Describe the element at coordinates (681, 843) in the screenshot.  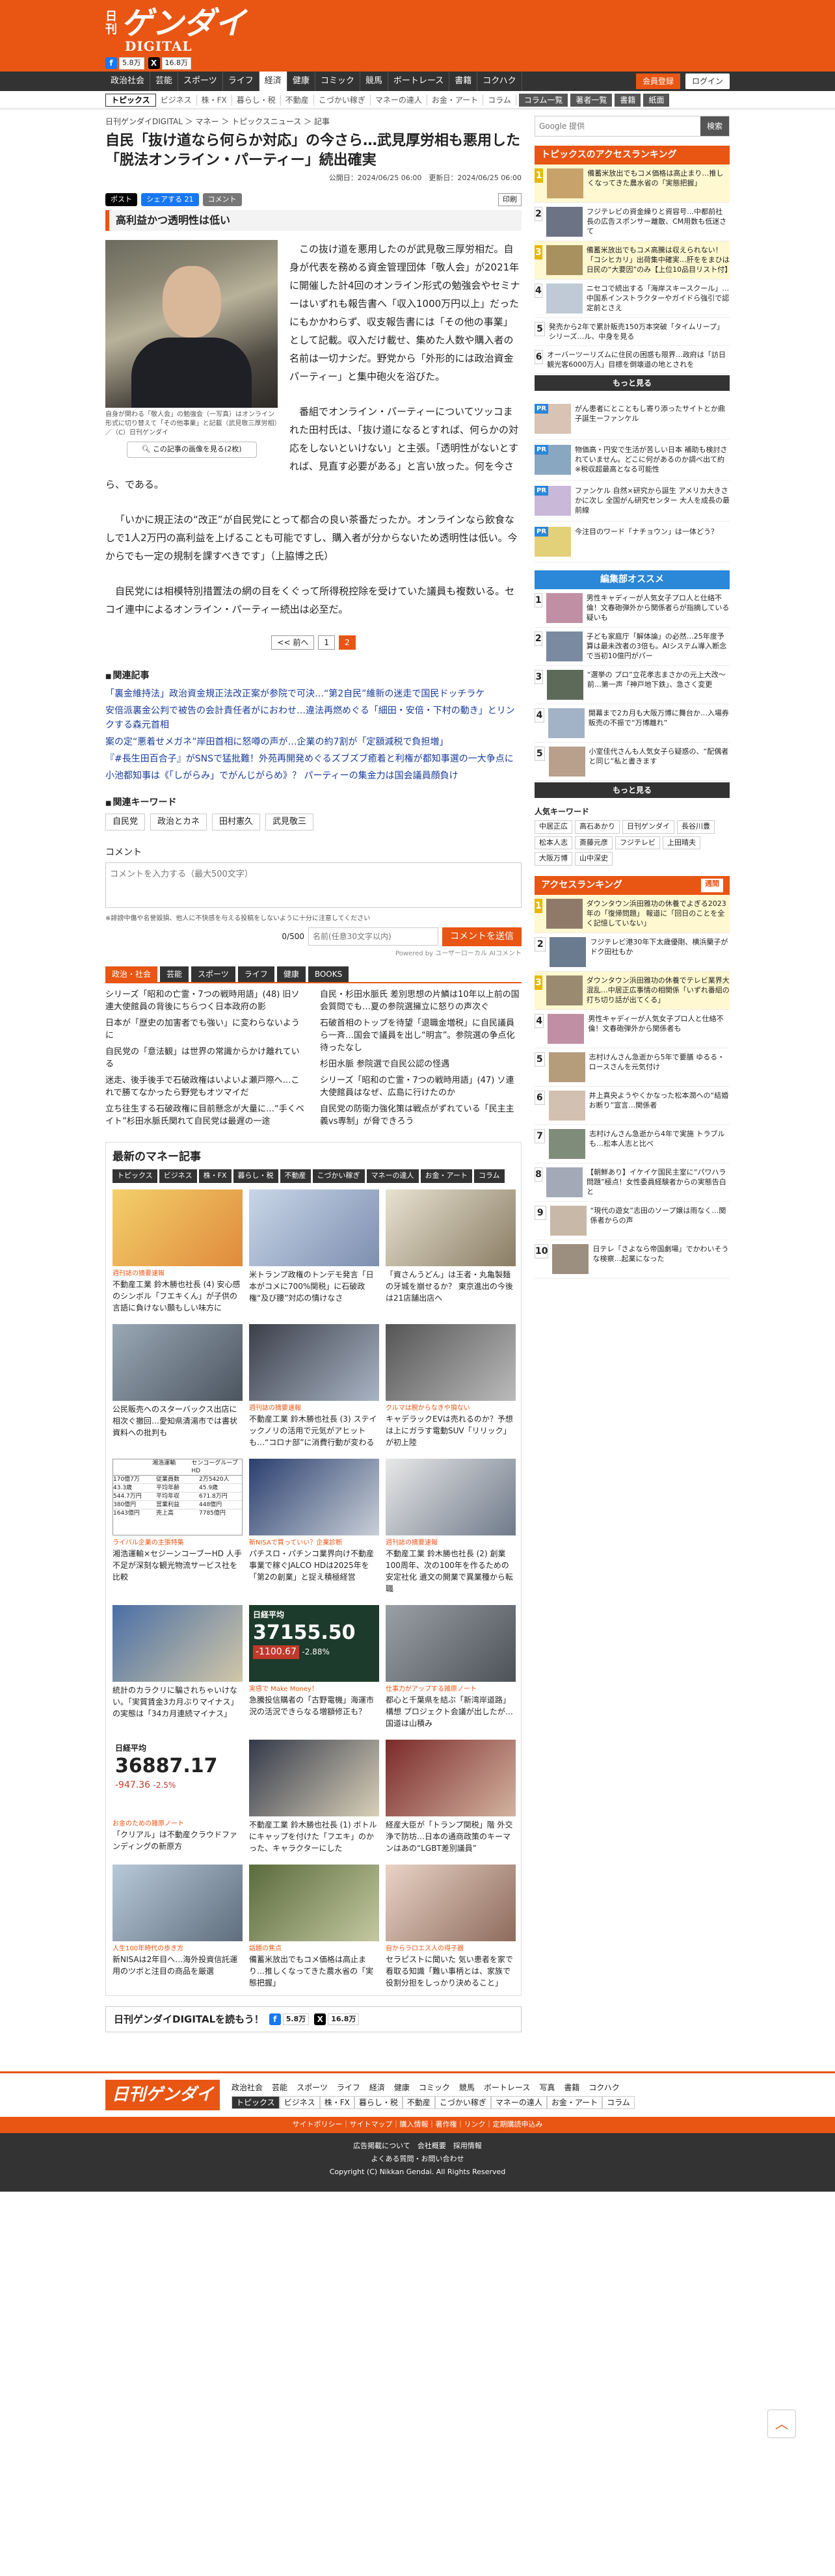
I see `popular-tag: 上田晴夫` at that location.